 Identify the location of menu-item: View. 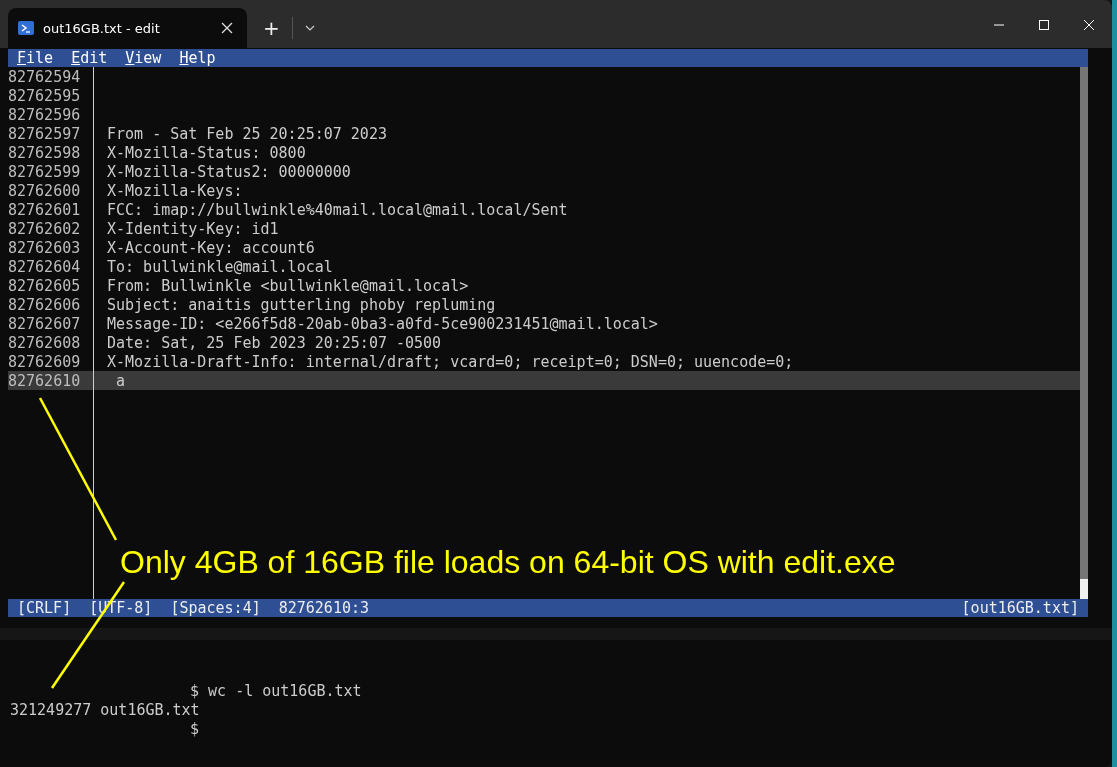
(143, 58).